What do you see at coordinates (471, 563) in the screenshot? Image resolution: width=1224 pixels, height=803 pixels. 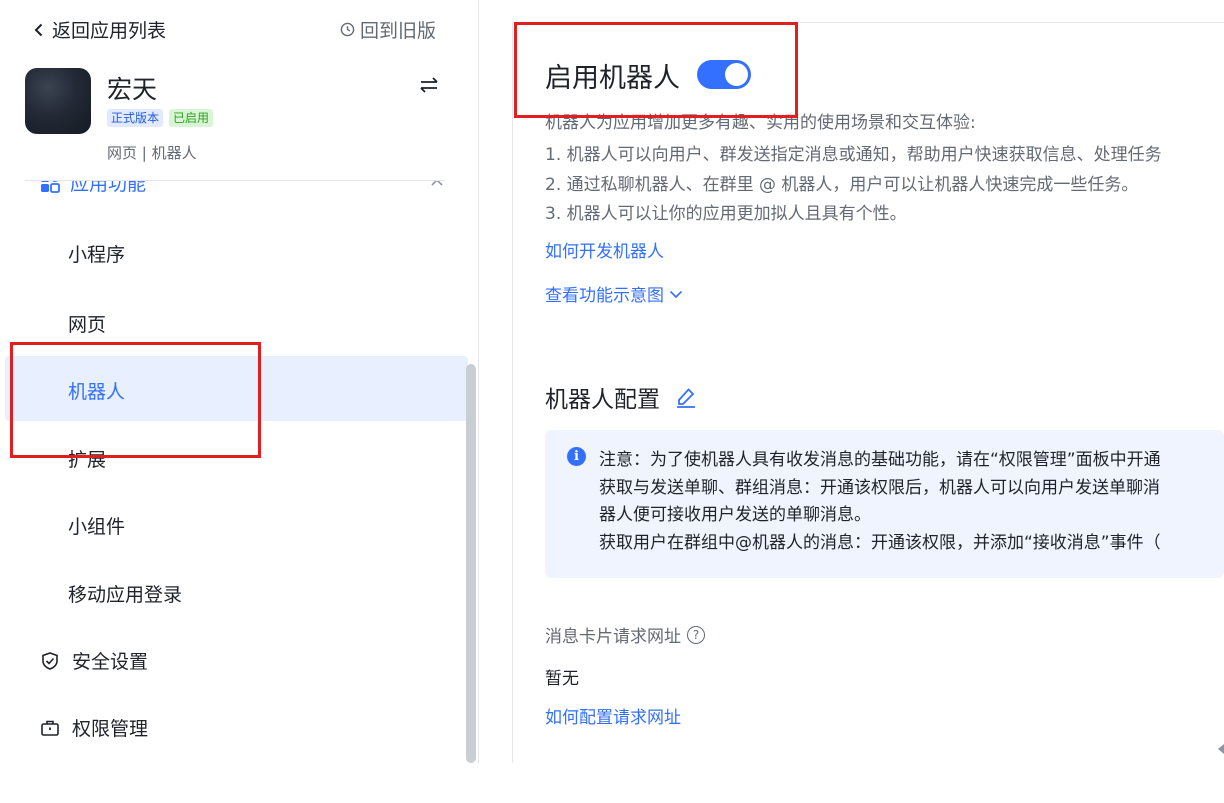 I see `sidebar-scrollbar` at bounding box center [471, 563].